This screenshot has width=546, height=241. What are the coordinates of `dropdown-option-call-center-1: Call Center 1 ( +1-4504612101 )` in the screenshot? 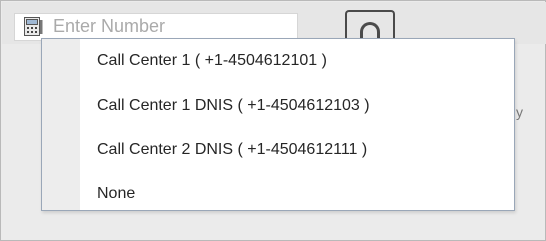 It's located at (212, 61).